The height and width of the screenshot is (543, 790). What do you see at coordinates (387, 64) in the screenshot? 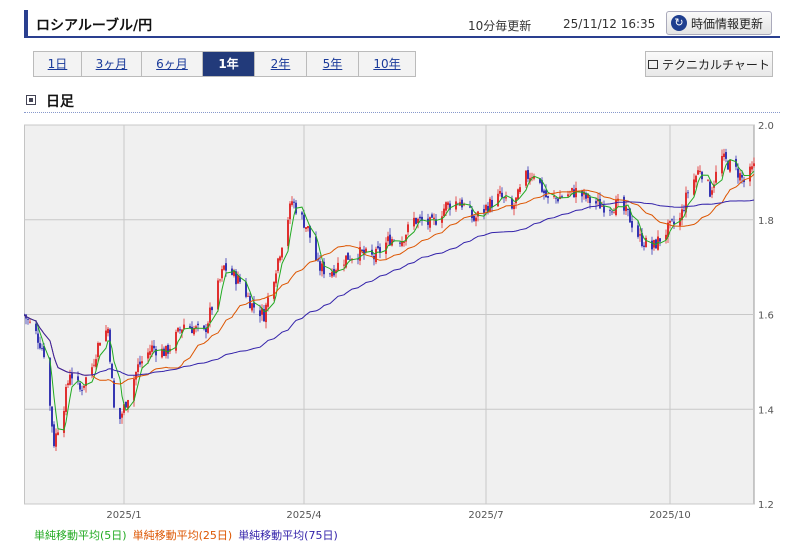
I see `tab-10y: 10年` at bounding box center [387, 64].